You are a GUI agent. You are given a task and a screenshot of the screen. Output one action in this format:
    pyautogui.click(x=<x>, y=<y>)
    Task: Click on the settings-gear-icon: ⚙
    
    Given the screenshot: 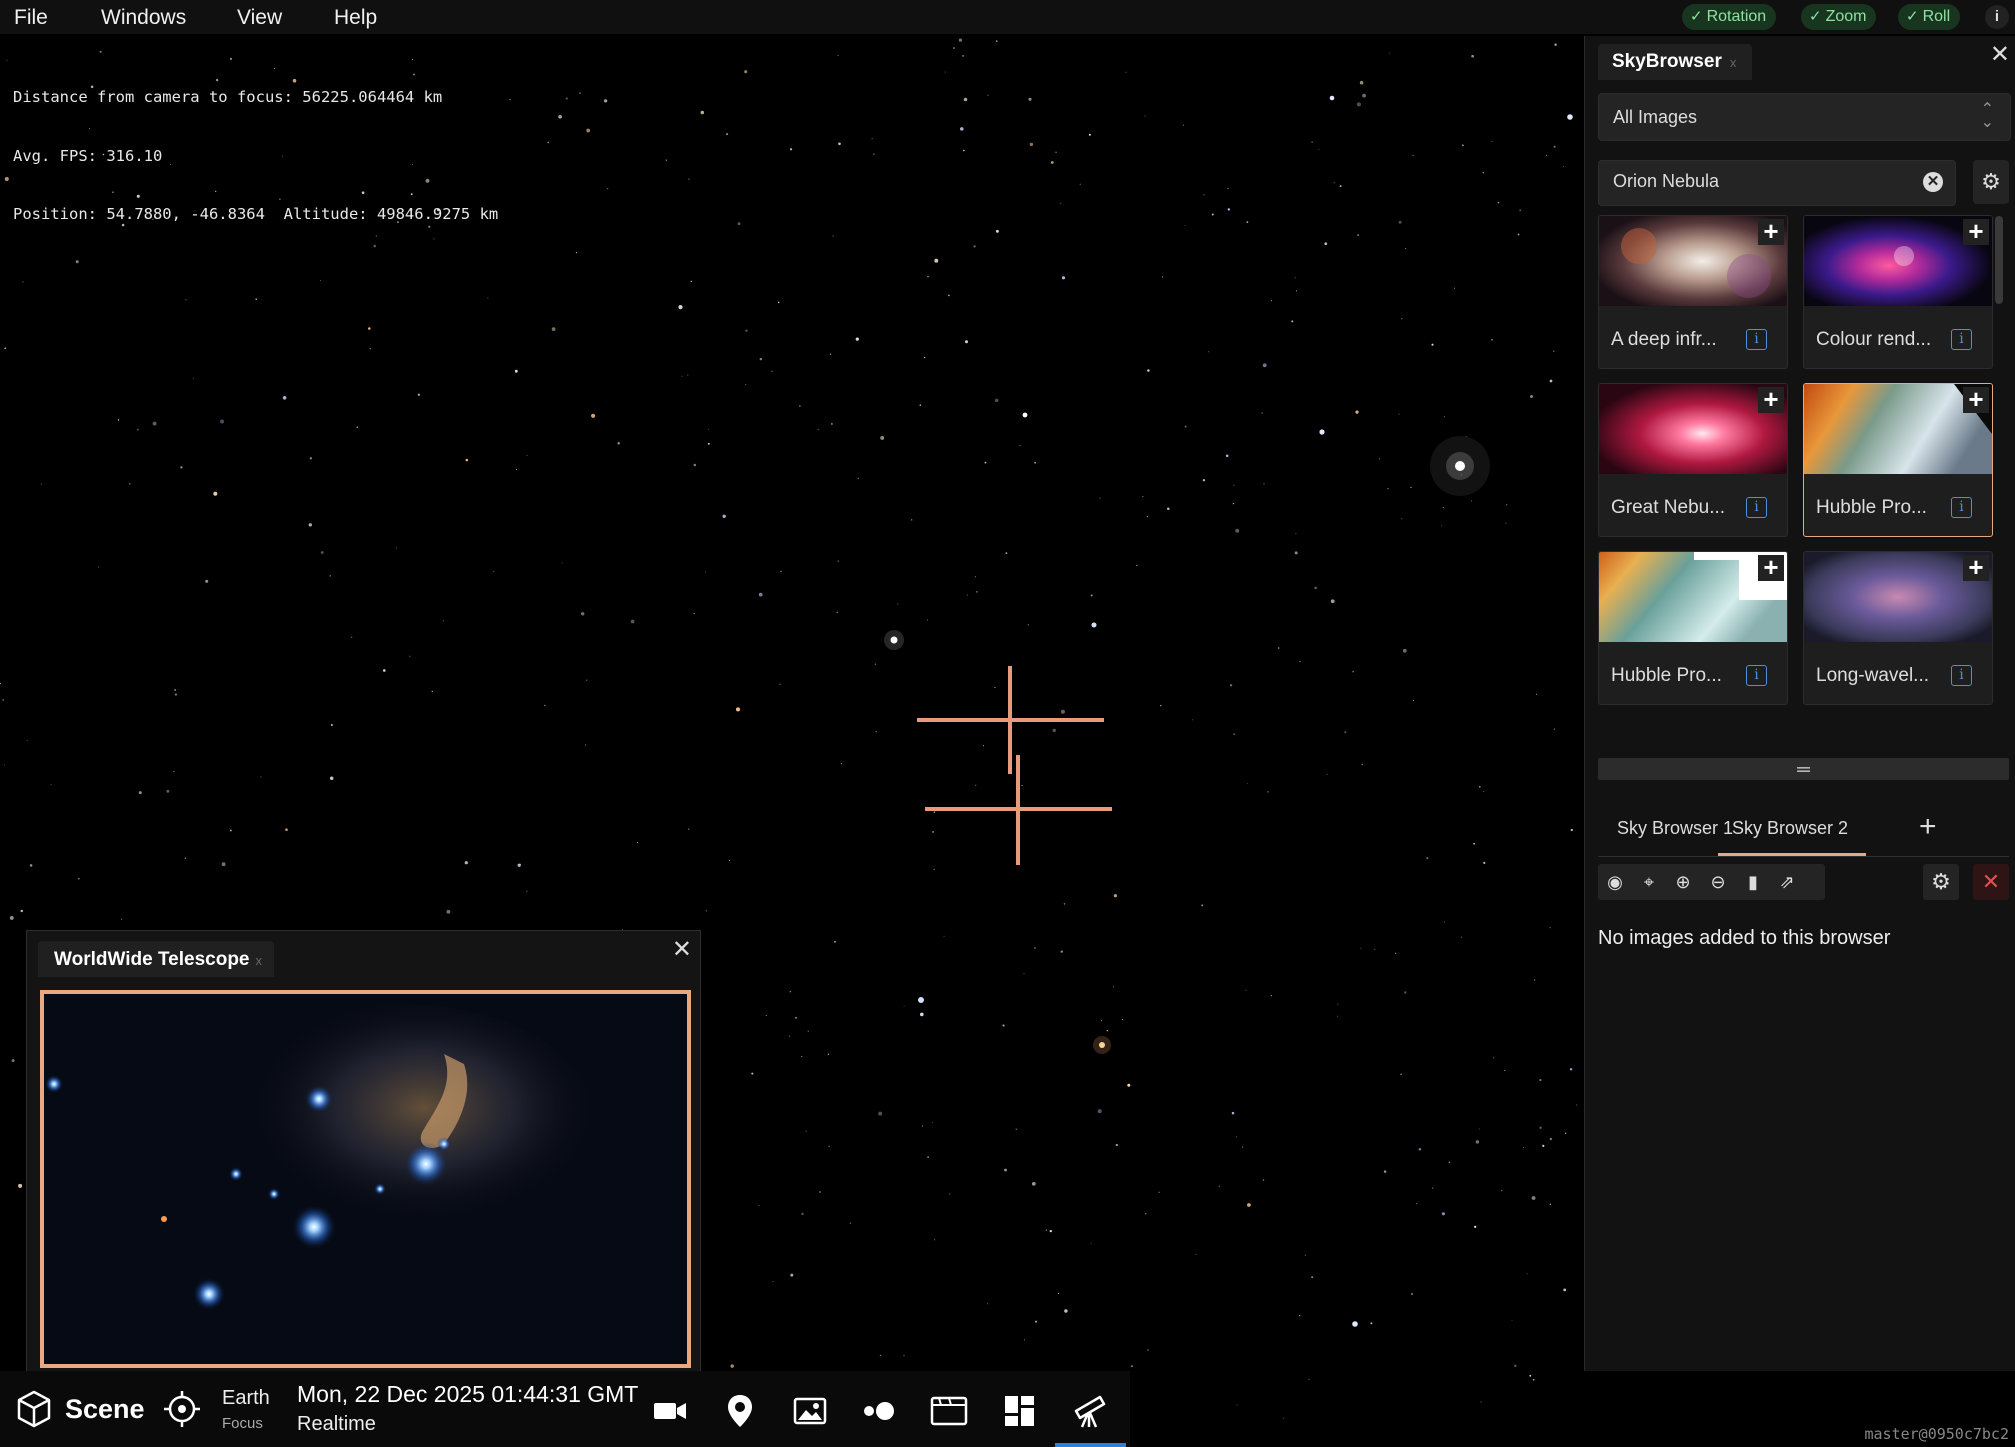 What is the action you would take?
    pyautogui.click(x=1991, y=182)
    